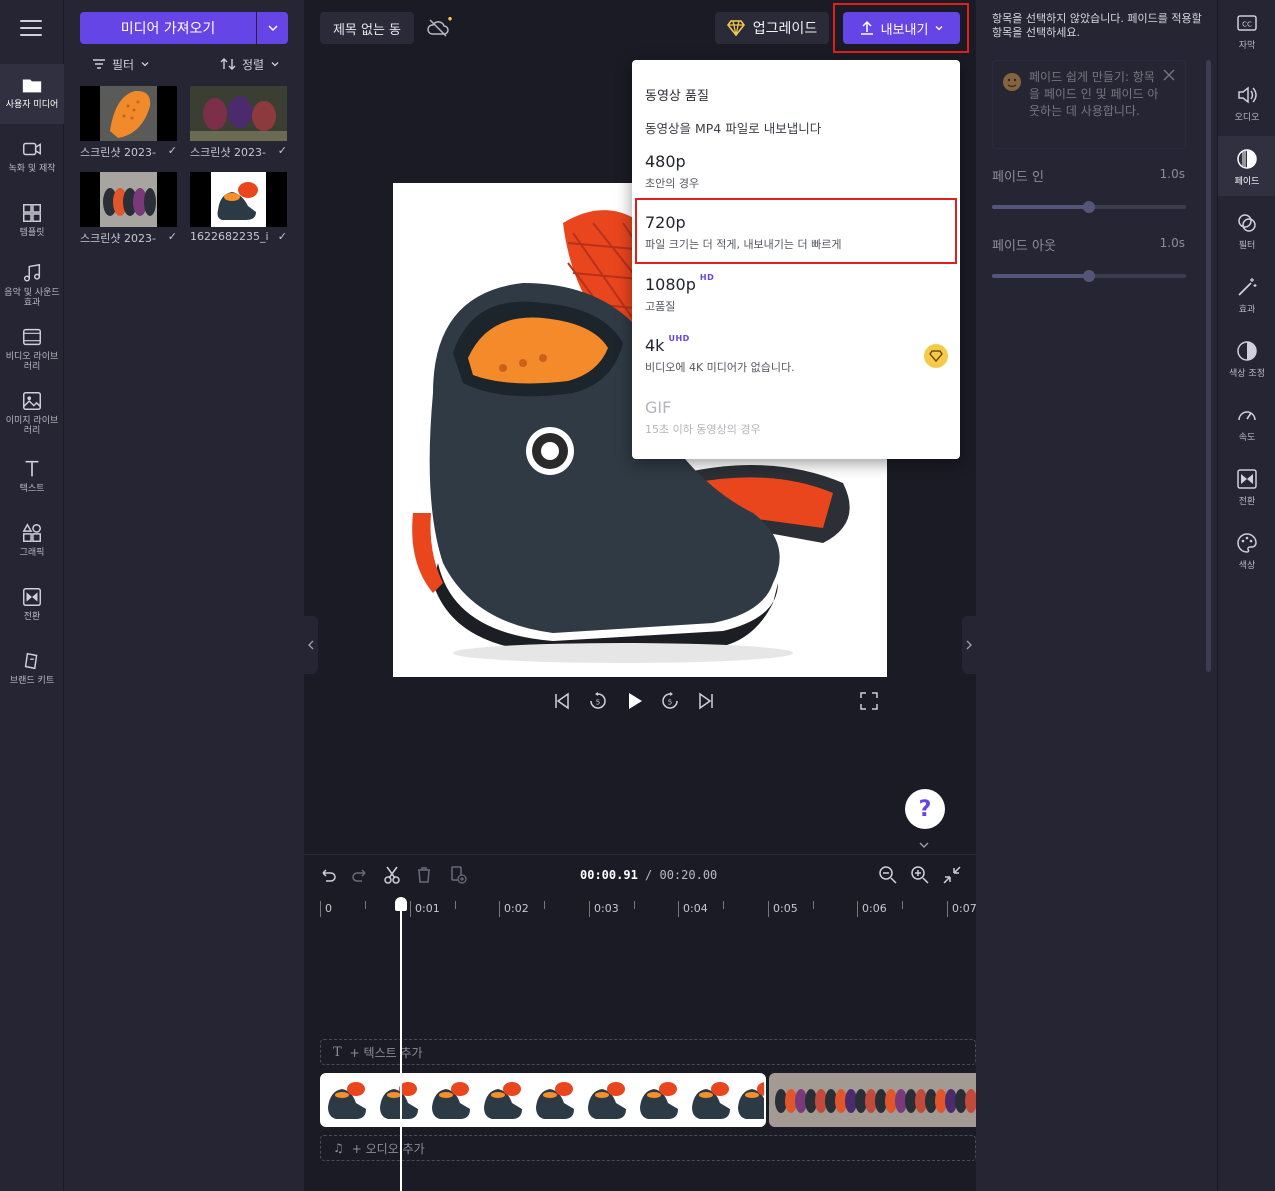  I want to click on rail-label: 사용자 미디어, so click(32, 105).